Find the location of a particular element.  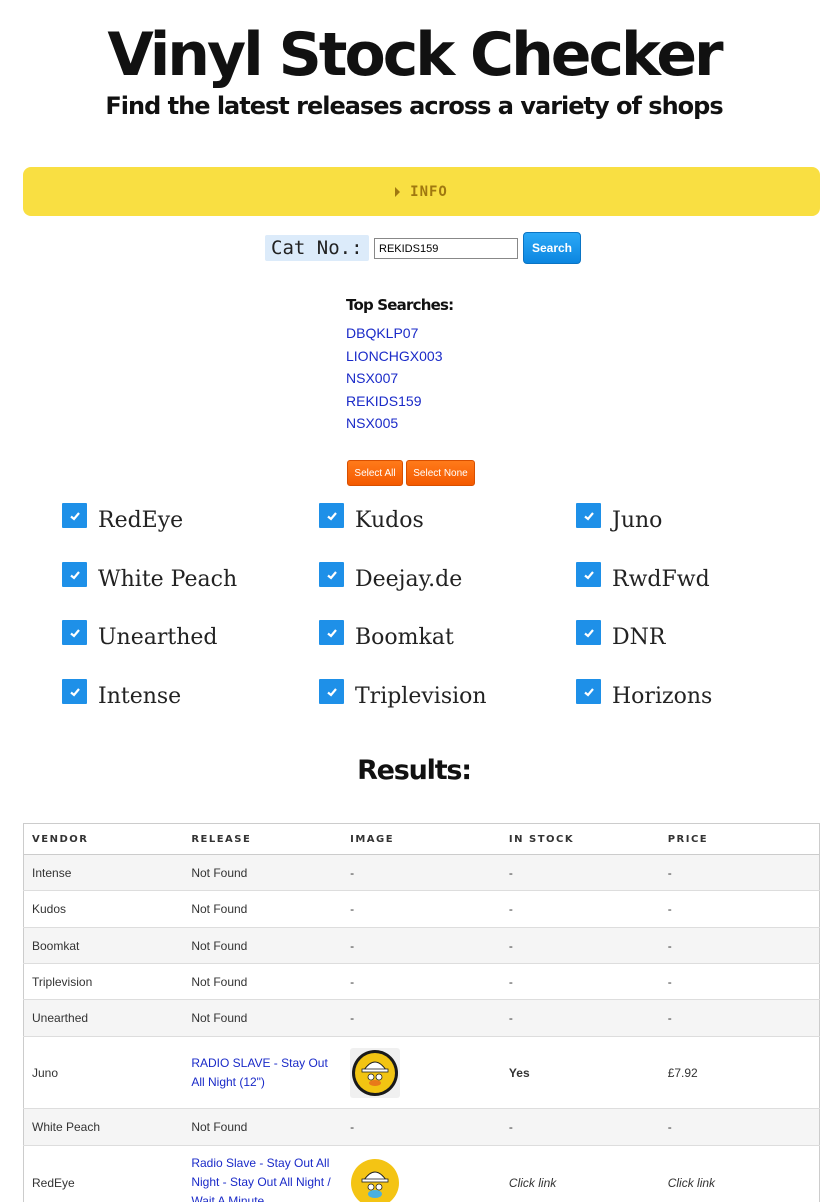

table-row: Unearthed Not Found - - - is located at coordinates (421, 1018).